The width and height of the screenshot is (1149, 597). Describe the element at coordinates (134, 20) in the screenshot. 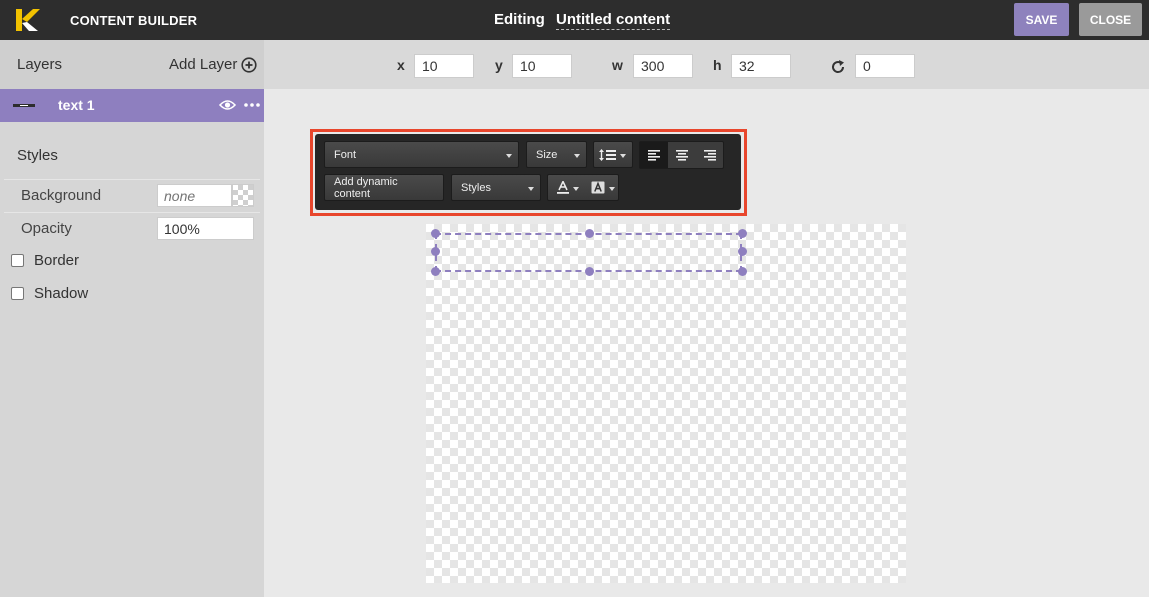

I see `app-title: CONTENT BUILDER` at that location.